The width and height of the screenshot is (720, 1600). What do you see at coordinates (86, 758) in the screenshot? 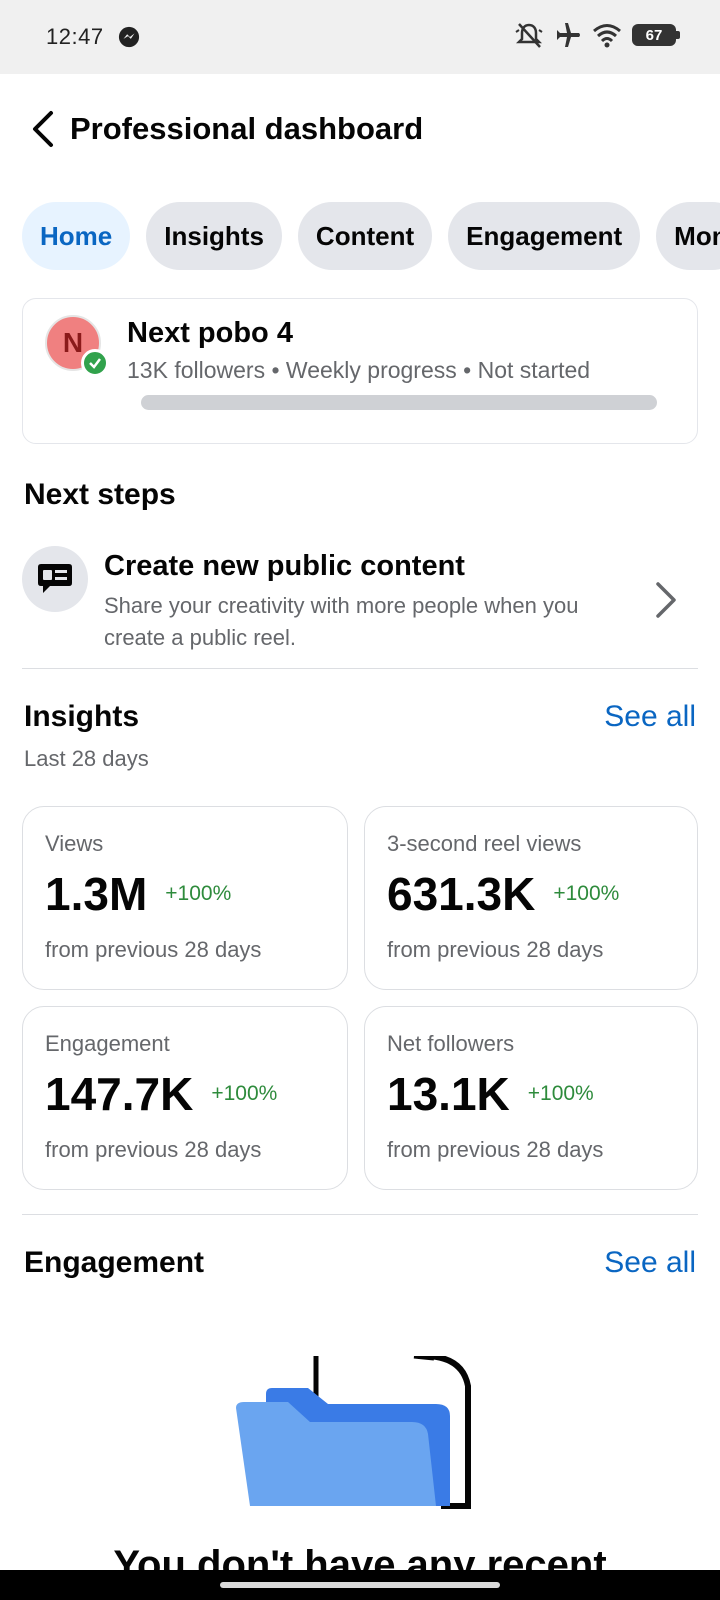
I see `insights-period: Last 28 days` at bounding box center [86, 758].